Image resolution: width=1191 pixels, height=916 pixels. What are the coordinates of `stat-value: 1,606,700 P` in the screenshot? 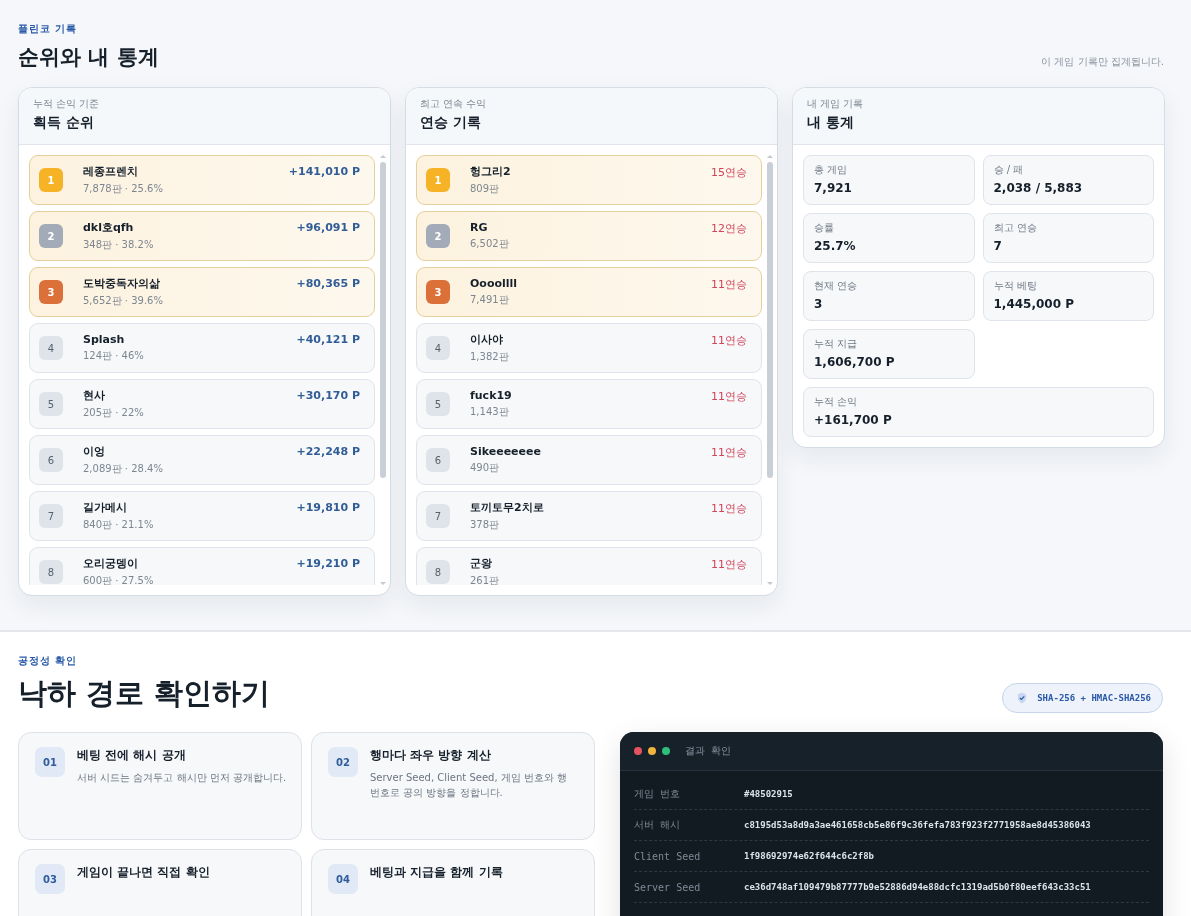 It's located at (855, 362).